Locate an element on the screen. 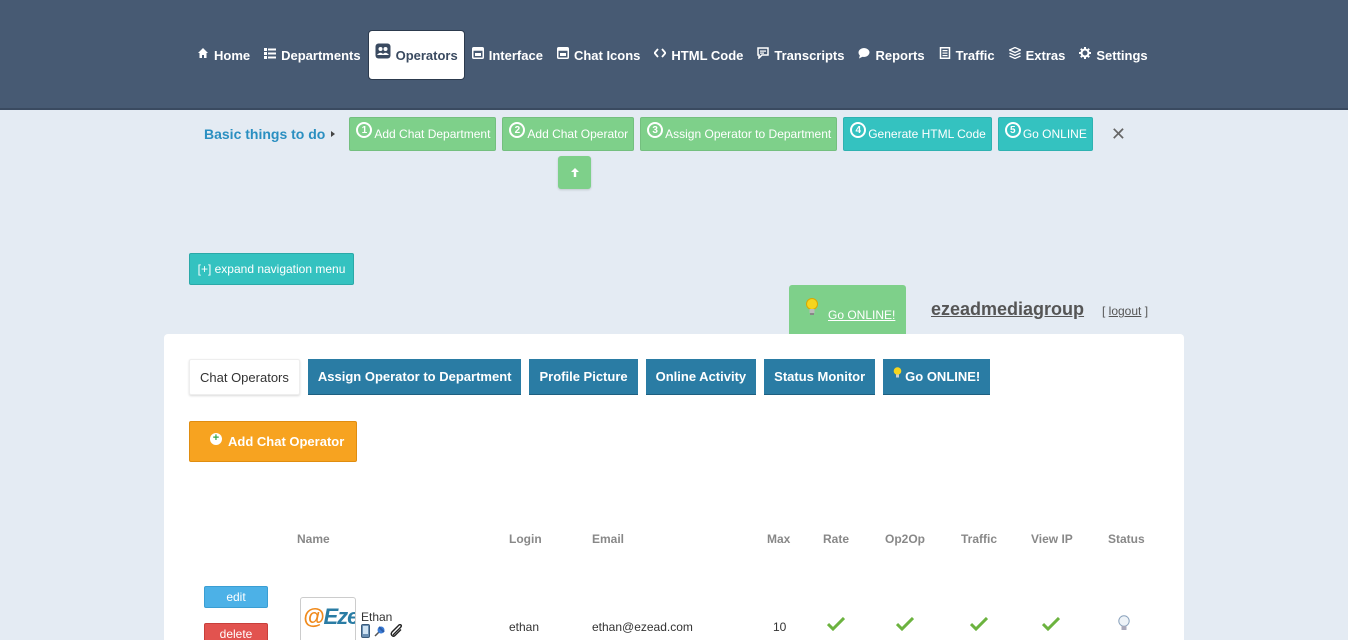  basic-things-label: Basic things to do is located at coordinates (265, 134).